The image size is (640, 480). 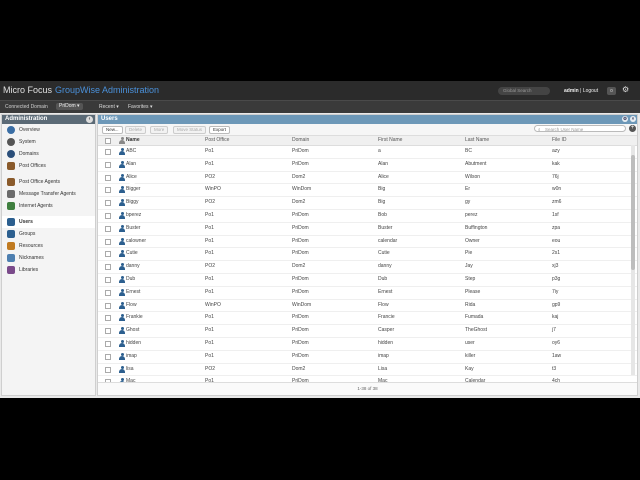 I want to click on table-row: Alan Po1 PriDom Alan Abutment kak, so click(x=367, y=165).